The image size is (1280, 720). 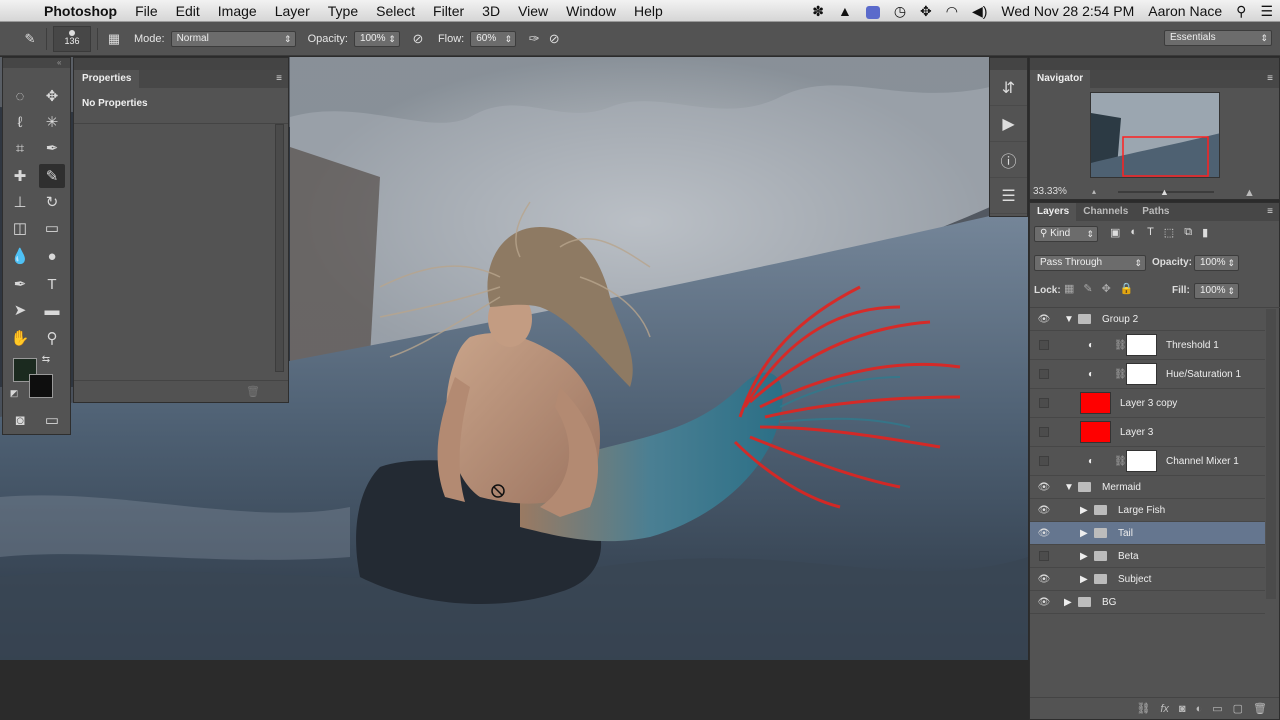 I want to click on delete-layer-icon: 🗑, so click(x=1260, y=708).